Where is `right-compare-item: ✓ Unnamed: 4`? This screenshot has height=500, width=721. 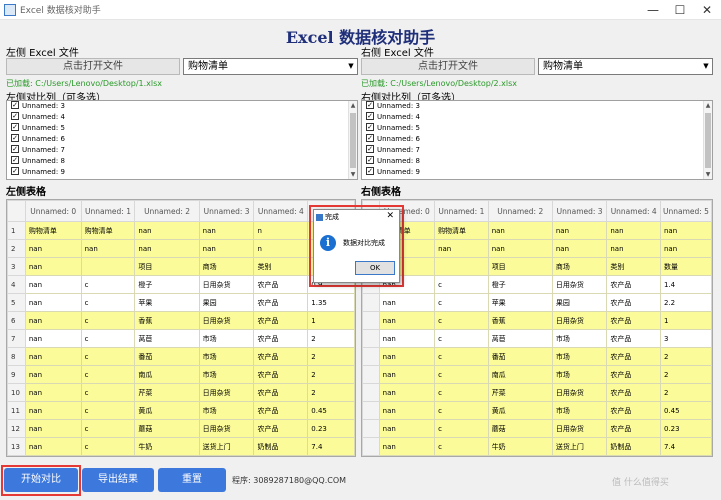 right-compare-item: ✓ Unnamed: 4 is located at coordinates (537, 117).